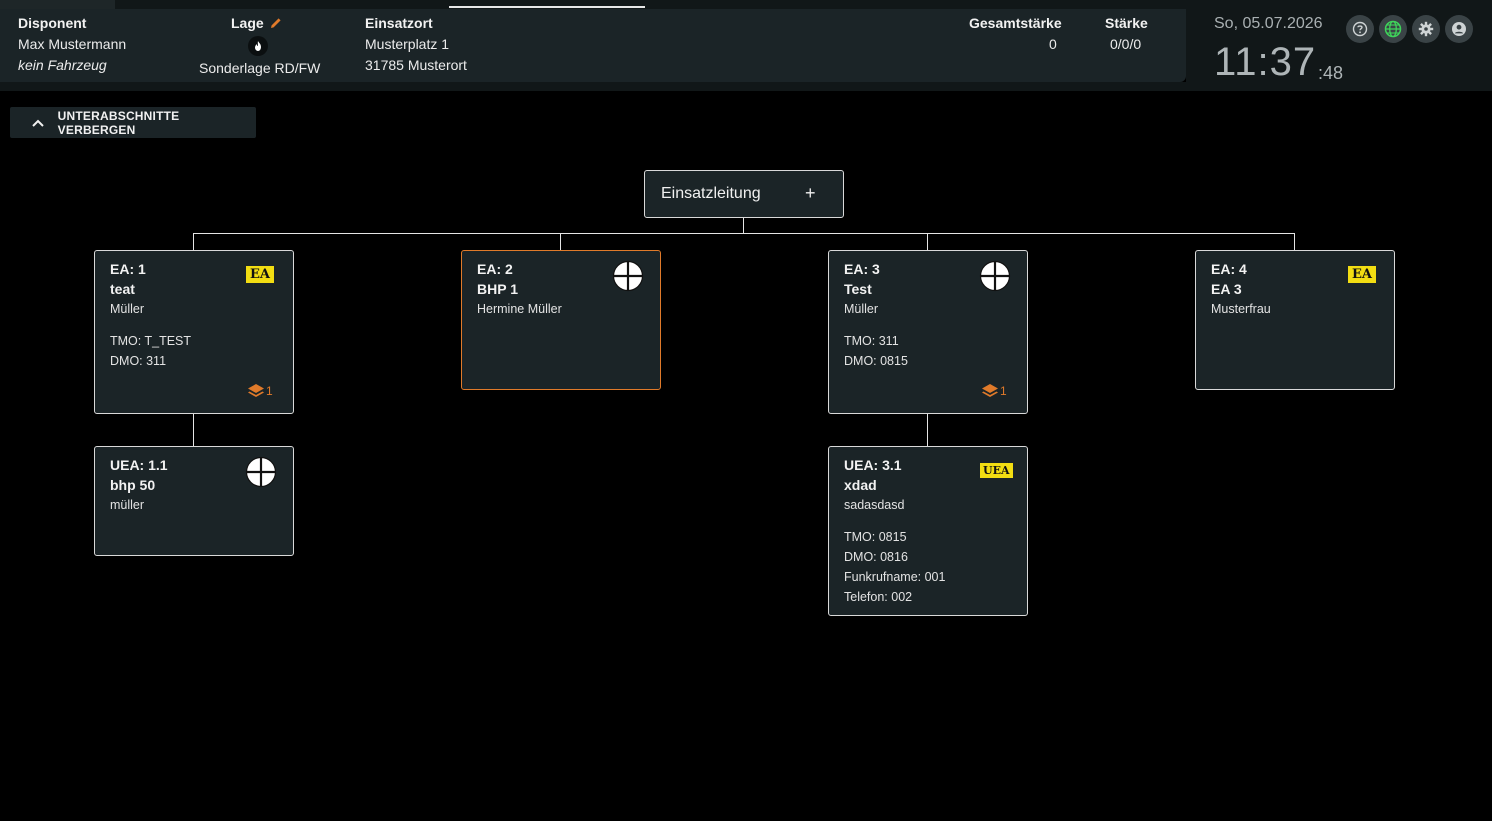 The width and height of the screenshot is (1492, 821). What do you see at coordinates (416, 65) in the screenshot?
I see `einsatzort-city: 31785 Musterort` at bounding box center [416, 65].